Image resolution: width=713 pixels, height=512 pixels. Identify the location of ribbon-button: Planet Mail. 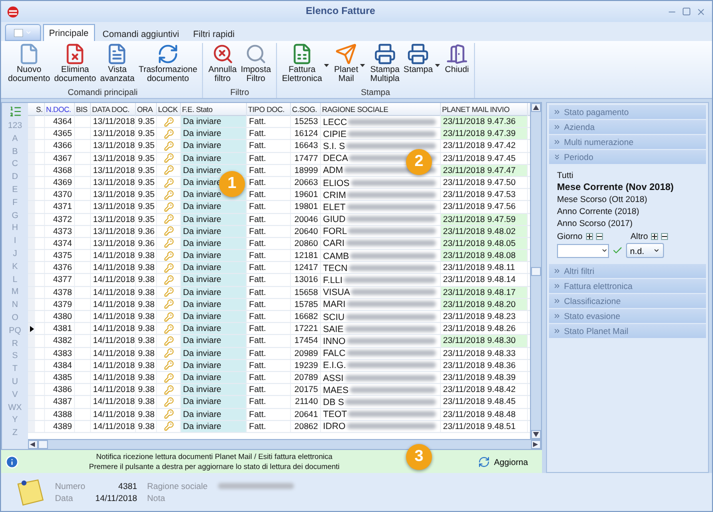
(346, 65).